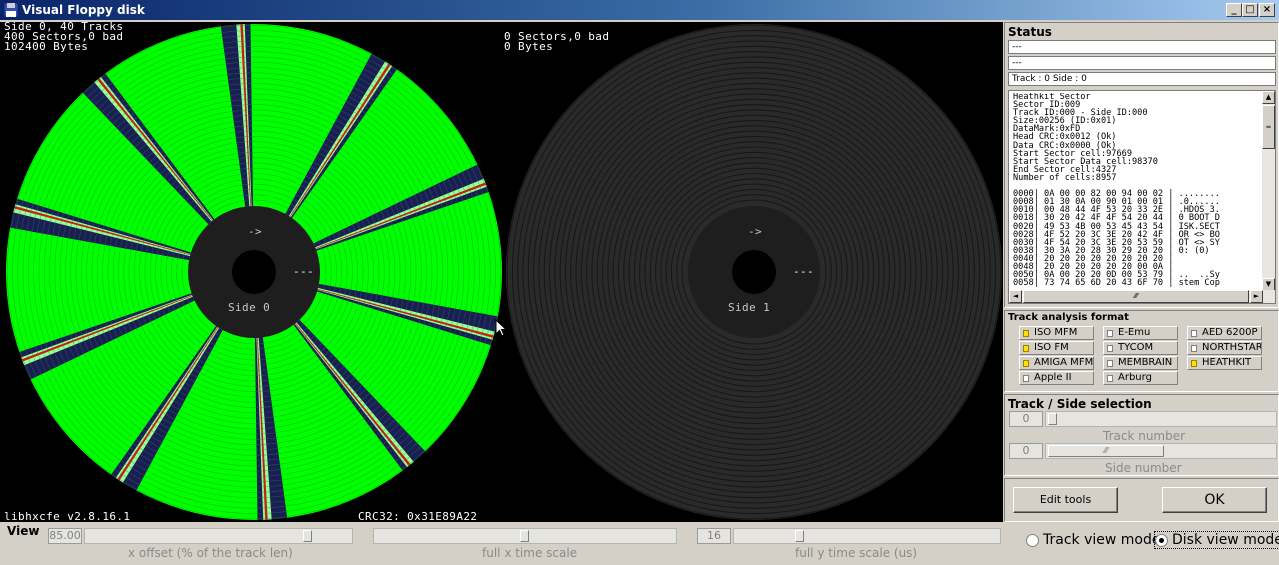 This screenshot has height=565, width=1279. What do you see at coordinates (1214, 500) in the screenshot?
I see `ok-button: OK` at bounding box center [1214, 500].